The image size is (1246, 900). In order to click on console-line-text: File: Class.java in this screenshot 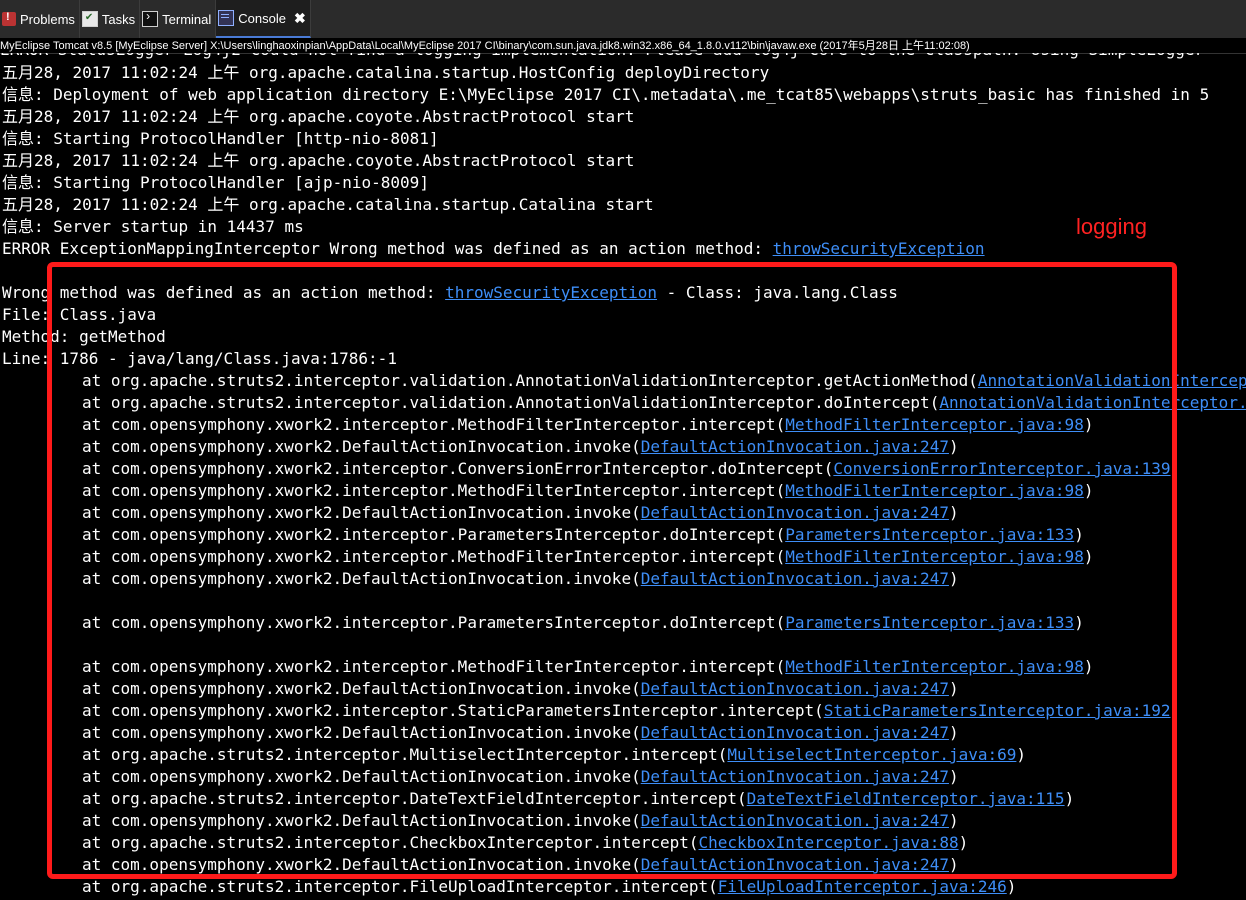, I will do `click(79, 314)`.